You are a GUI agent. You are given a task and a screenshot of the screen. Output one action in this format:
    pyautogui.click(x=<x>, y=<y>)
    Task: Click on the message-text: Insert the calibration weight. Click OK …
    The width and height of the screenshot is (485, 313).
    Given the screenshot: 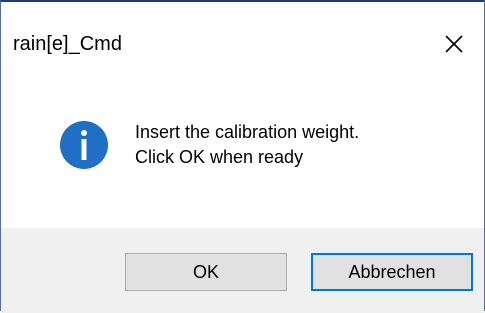 What is the action you would take?
    pyautogui.click(x=247, y=145)
    